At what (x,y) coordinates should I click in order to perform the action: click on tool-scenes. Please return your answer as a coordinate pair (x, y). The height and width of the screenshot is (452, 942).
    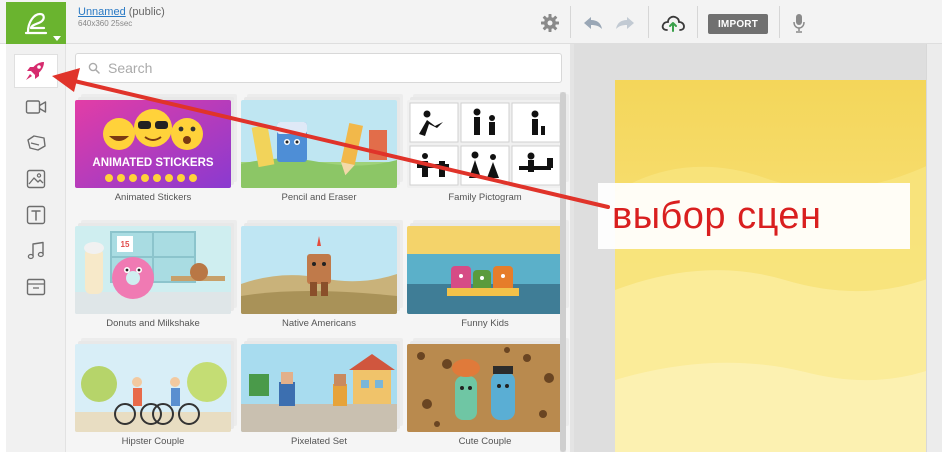
    Looking at the image, I should click on (36, 71).